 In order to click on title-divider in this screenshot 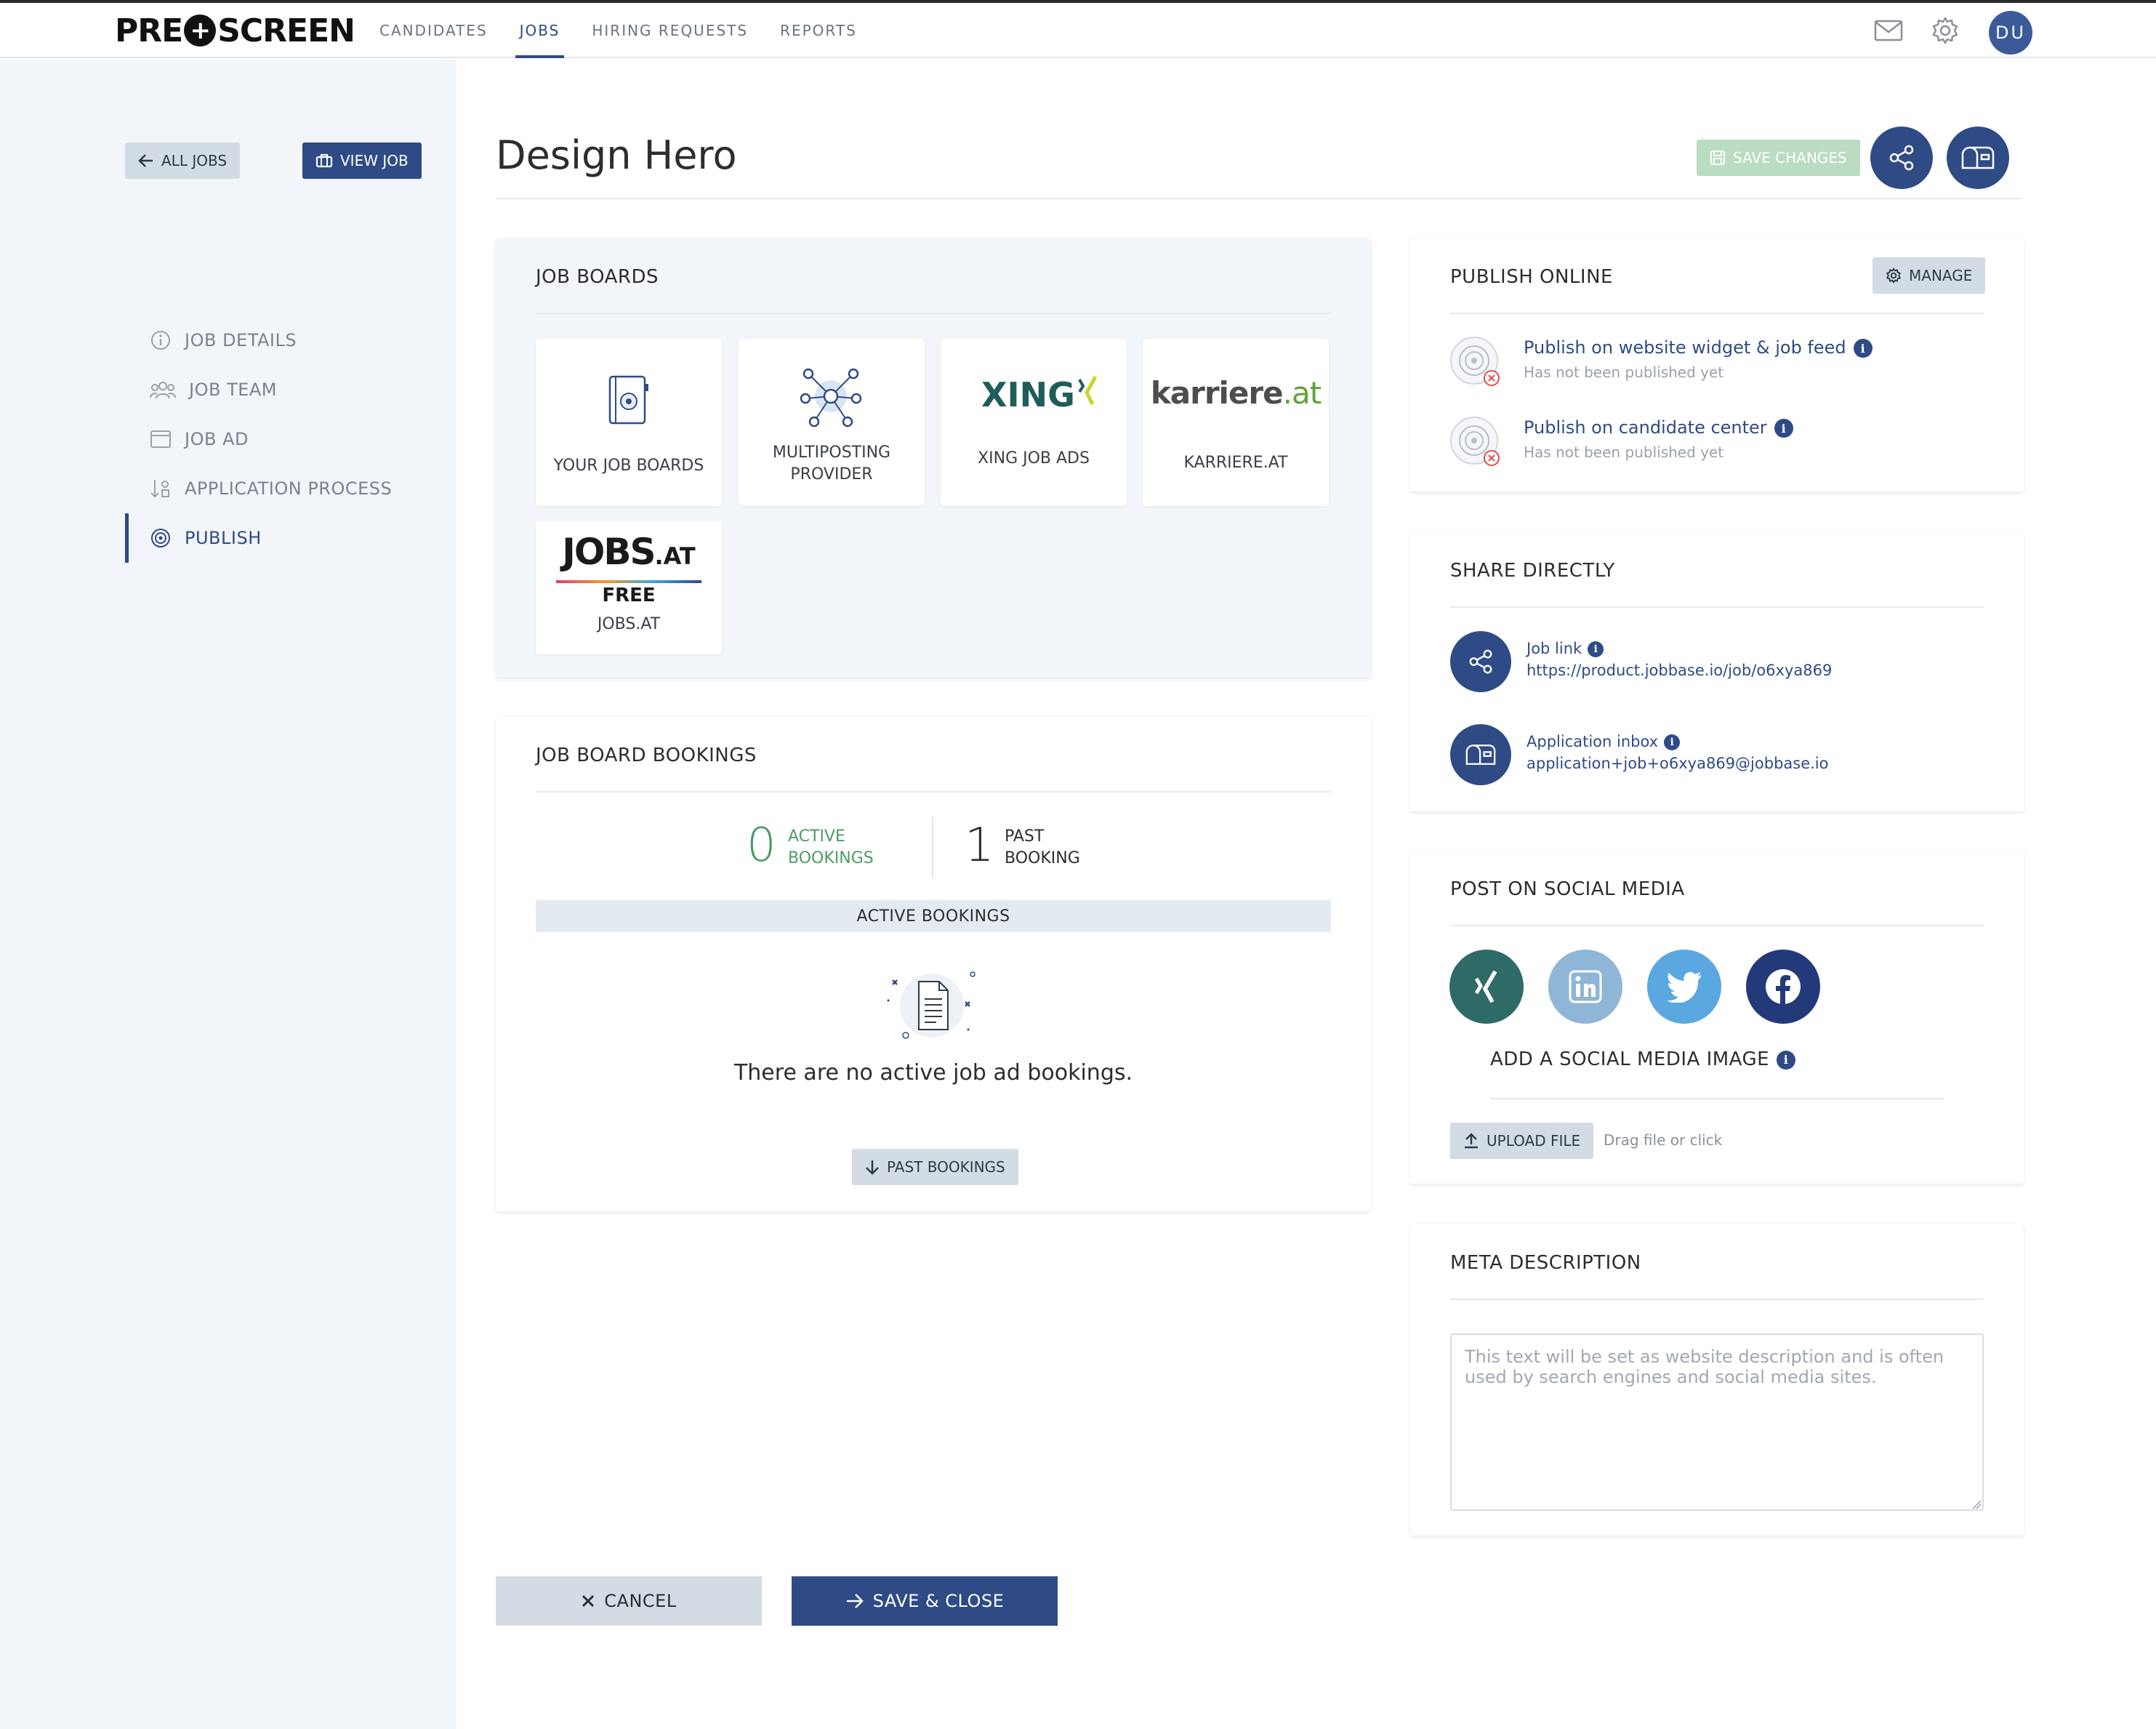, I will do `click(1259, 198)`.